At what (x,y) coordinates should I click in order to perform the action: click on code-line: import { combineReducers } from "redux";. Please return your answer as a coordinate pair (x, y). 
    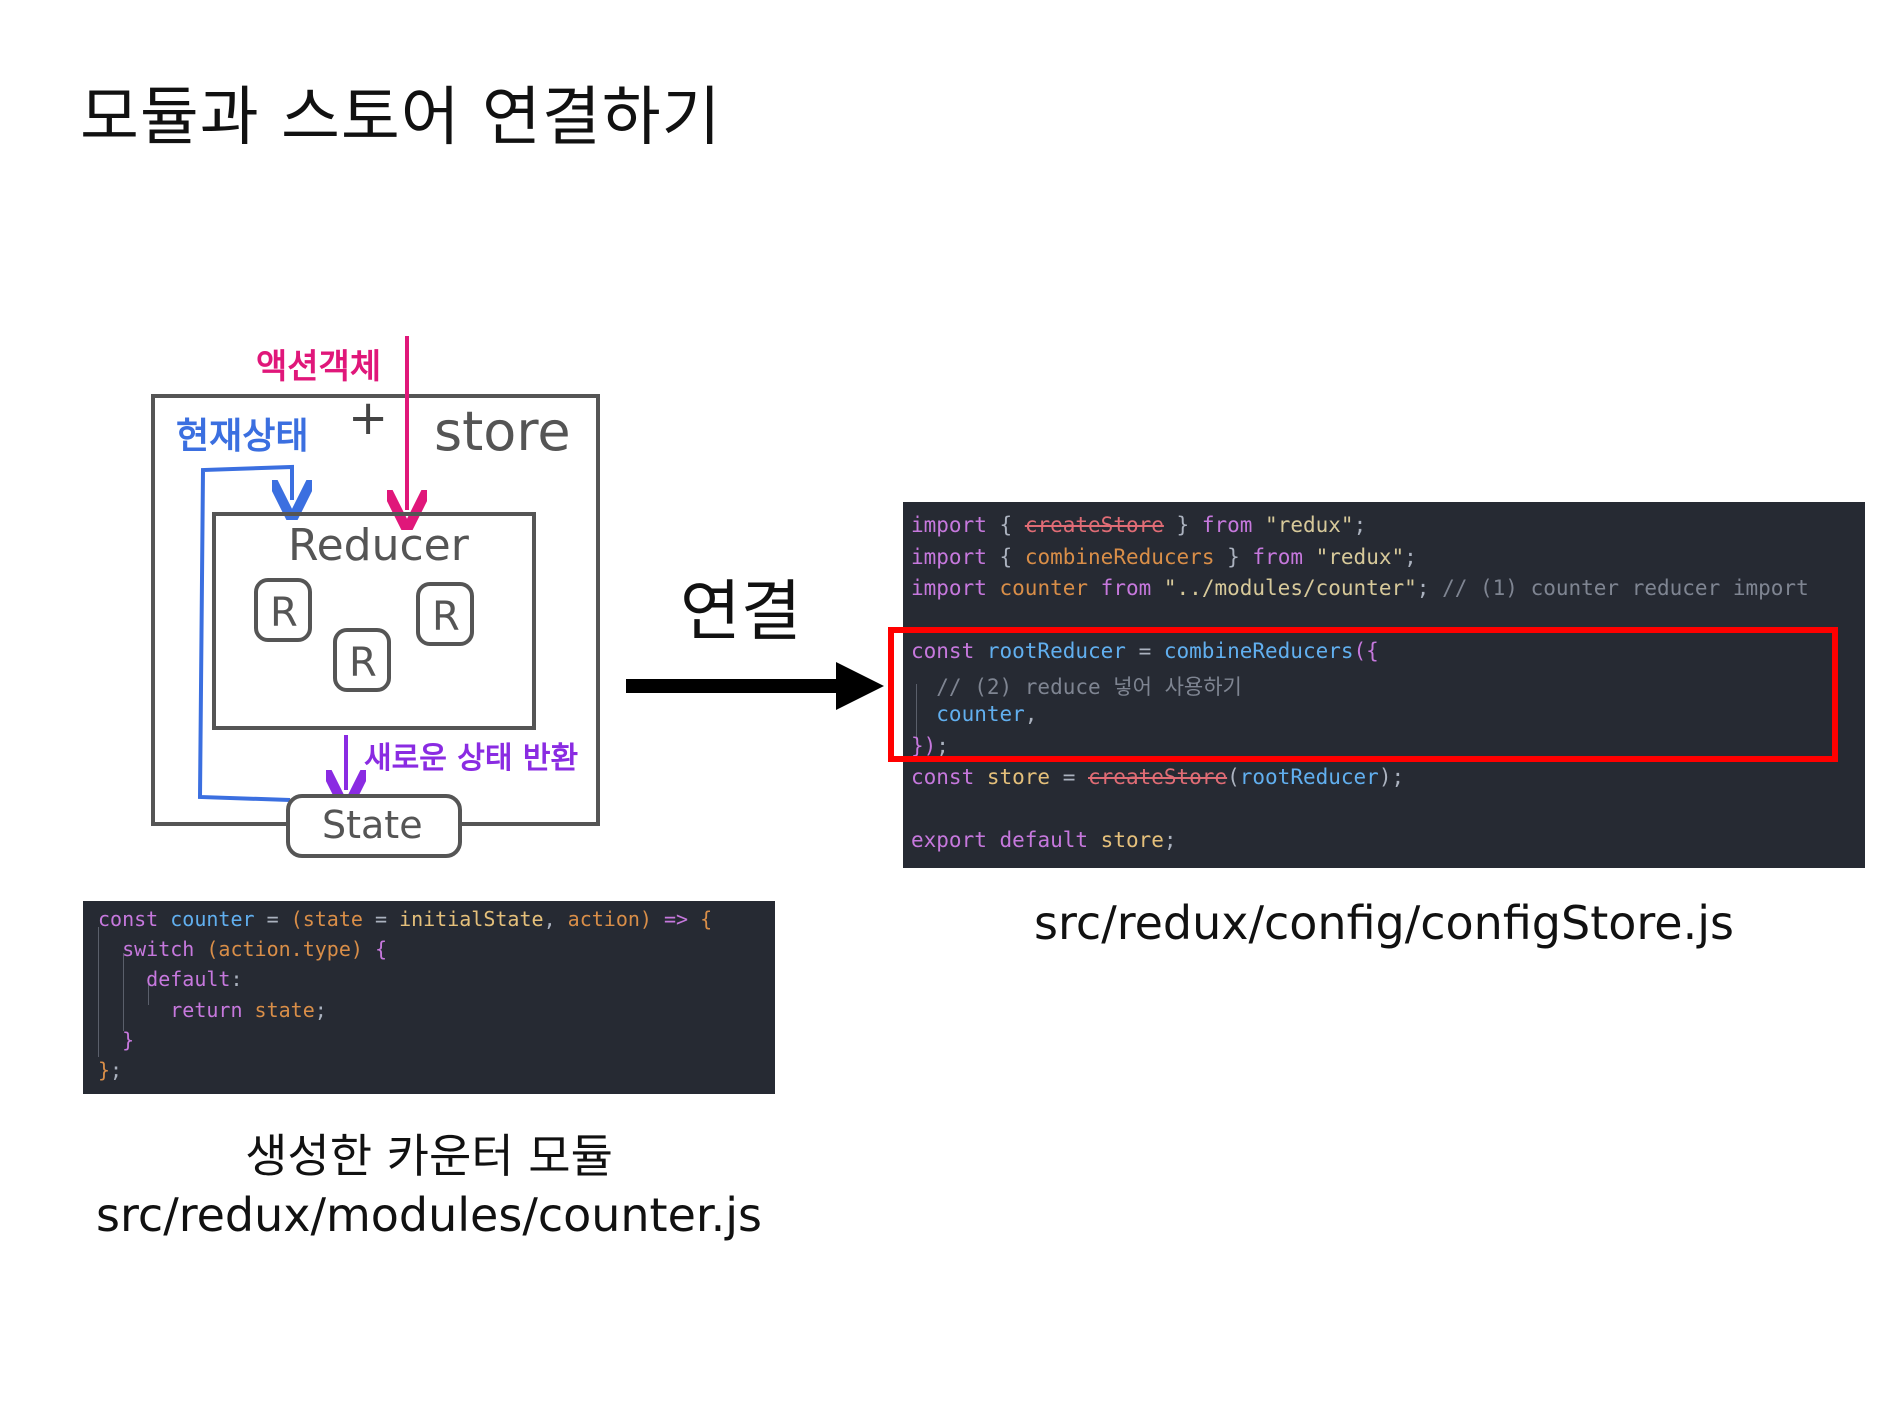
    Looking at the image, I should click on (1164, 557).